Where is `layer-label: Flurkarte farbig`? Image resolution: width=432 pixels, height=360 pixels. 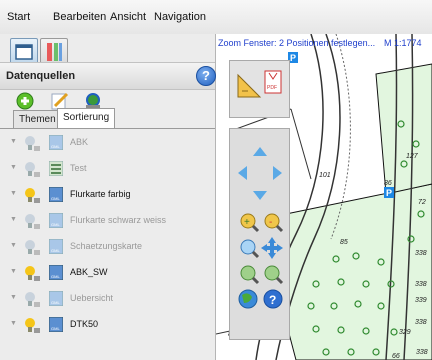
layer-label: Flurkarte farbig is located at coordinates (100, 194).